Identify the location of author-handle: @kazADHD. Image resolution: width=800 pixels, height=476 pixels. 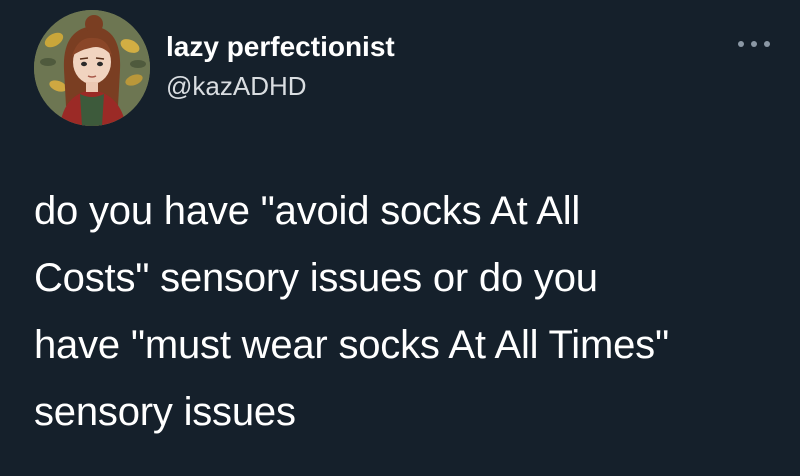
(280, 86).